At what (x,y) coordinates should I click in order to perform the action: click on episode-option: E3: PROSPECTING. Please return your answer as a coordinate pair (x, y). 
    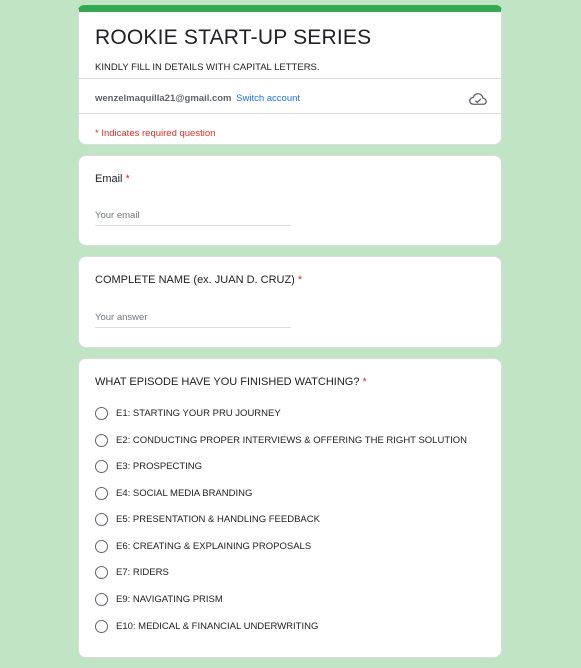
    Looking at the image, I should click on (148, 466).